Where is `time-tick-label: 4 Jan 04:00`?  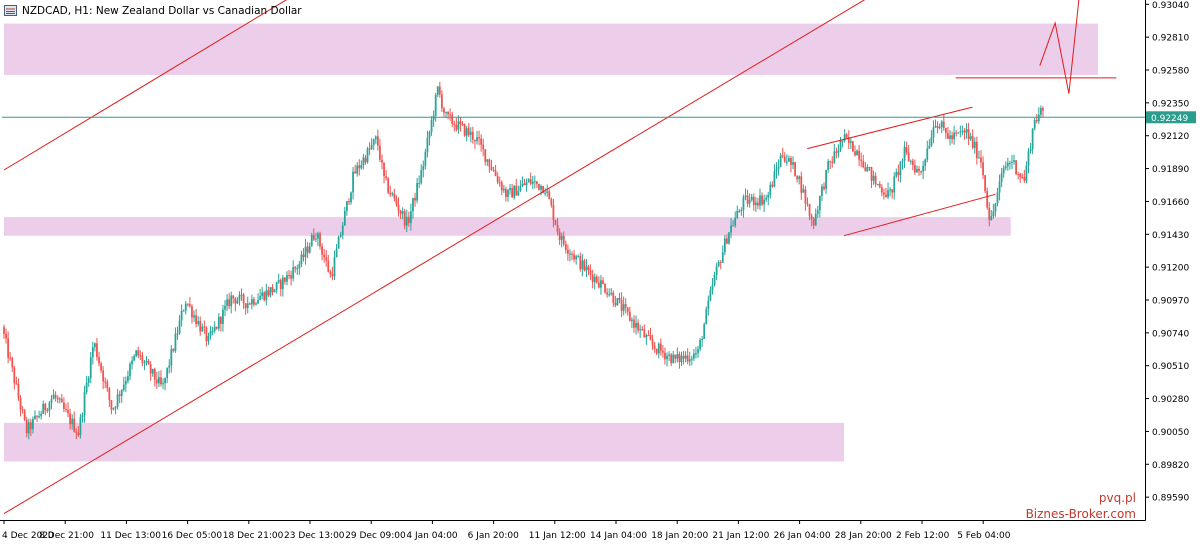
time-tick-label: 4 Jan 04:00 is located at coordinates (432, 536).